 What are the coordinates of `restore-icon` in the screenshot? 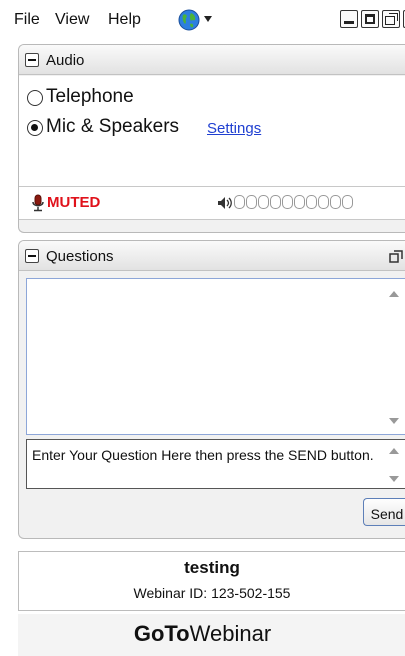 It's located at (391, 19).